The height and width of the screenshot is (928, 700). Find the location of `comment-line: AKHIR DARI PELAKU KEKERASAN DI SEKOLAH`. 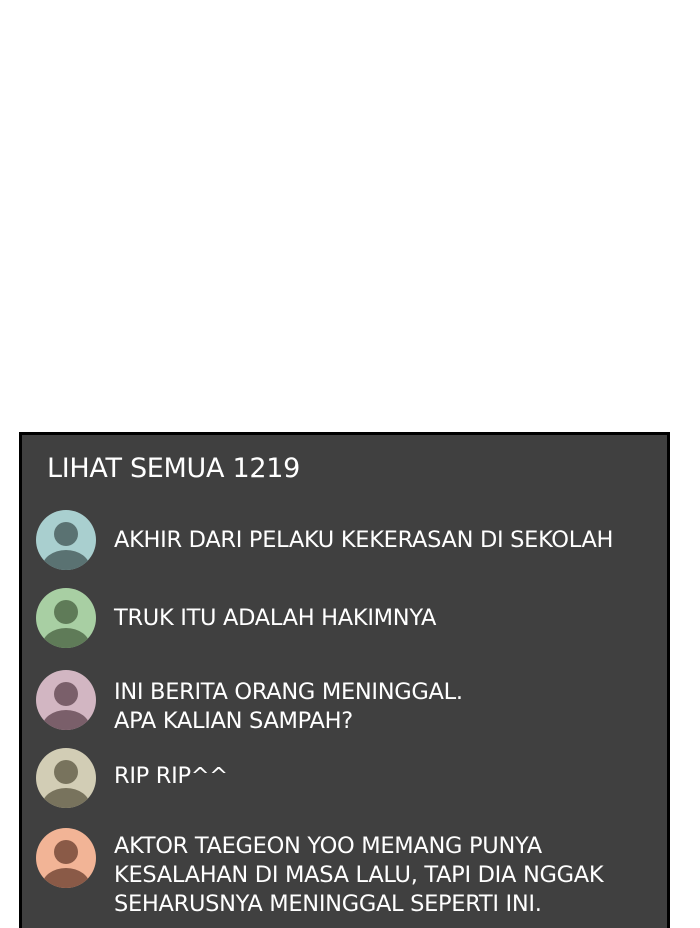

comment-line: AKHIR DARI PELAKU KEKERASAN DI SEKOLAH is located at coordinates (364, 540).